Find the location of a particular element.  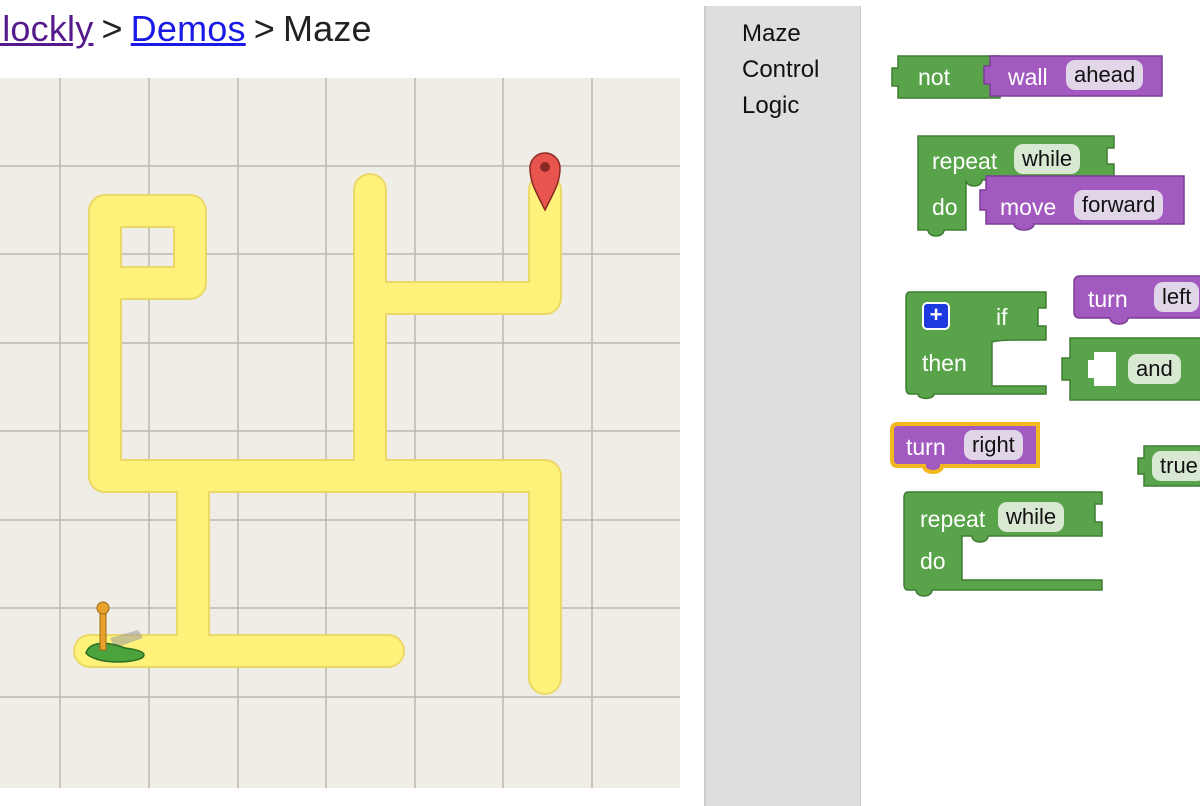

logic-true-block: true is located at coordinates (1166, 467).